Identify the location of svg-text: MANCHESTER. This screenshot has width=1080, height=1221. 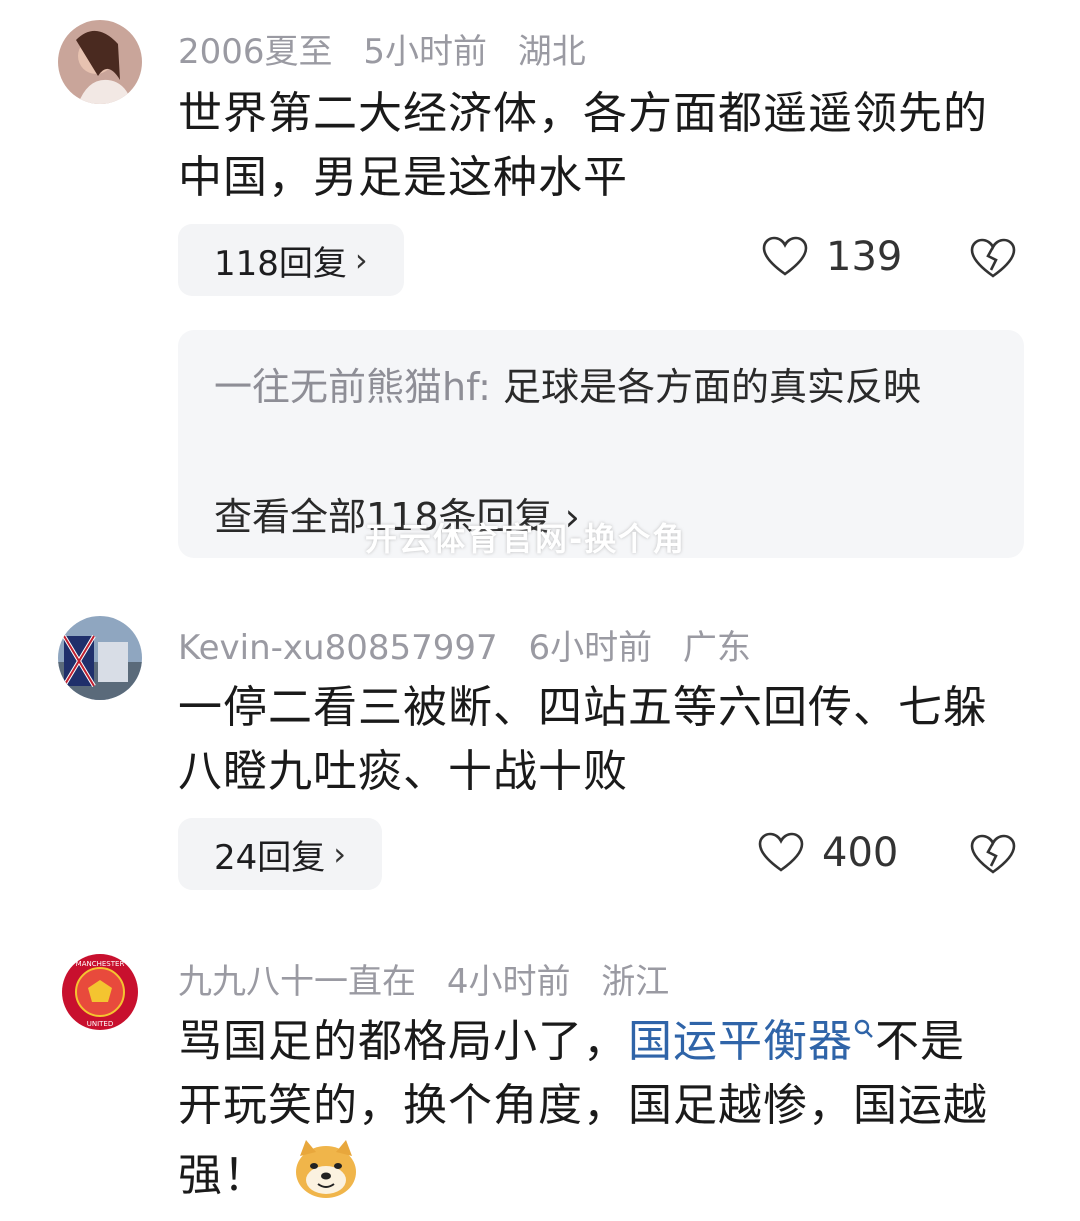
(100, 964).